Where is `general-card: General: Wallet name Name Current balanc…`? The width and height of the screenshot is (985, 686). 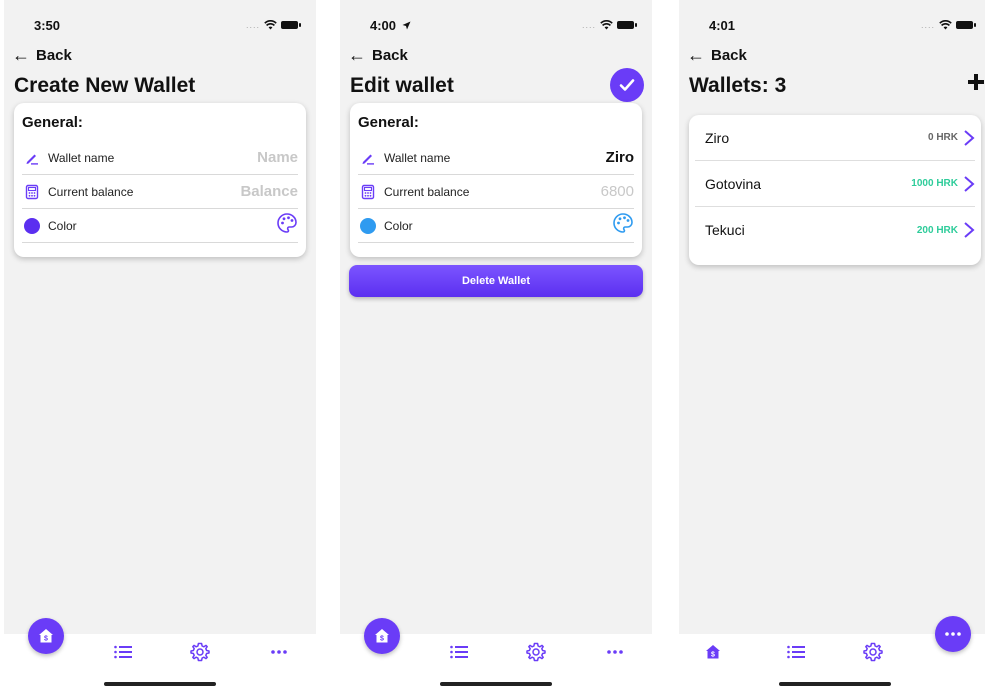
general-card: General: Wallet name Name Current balanc… is located at coordinates (160, 180).